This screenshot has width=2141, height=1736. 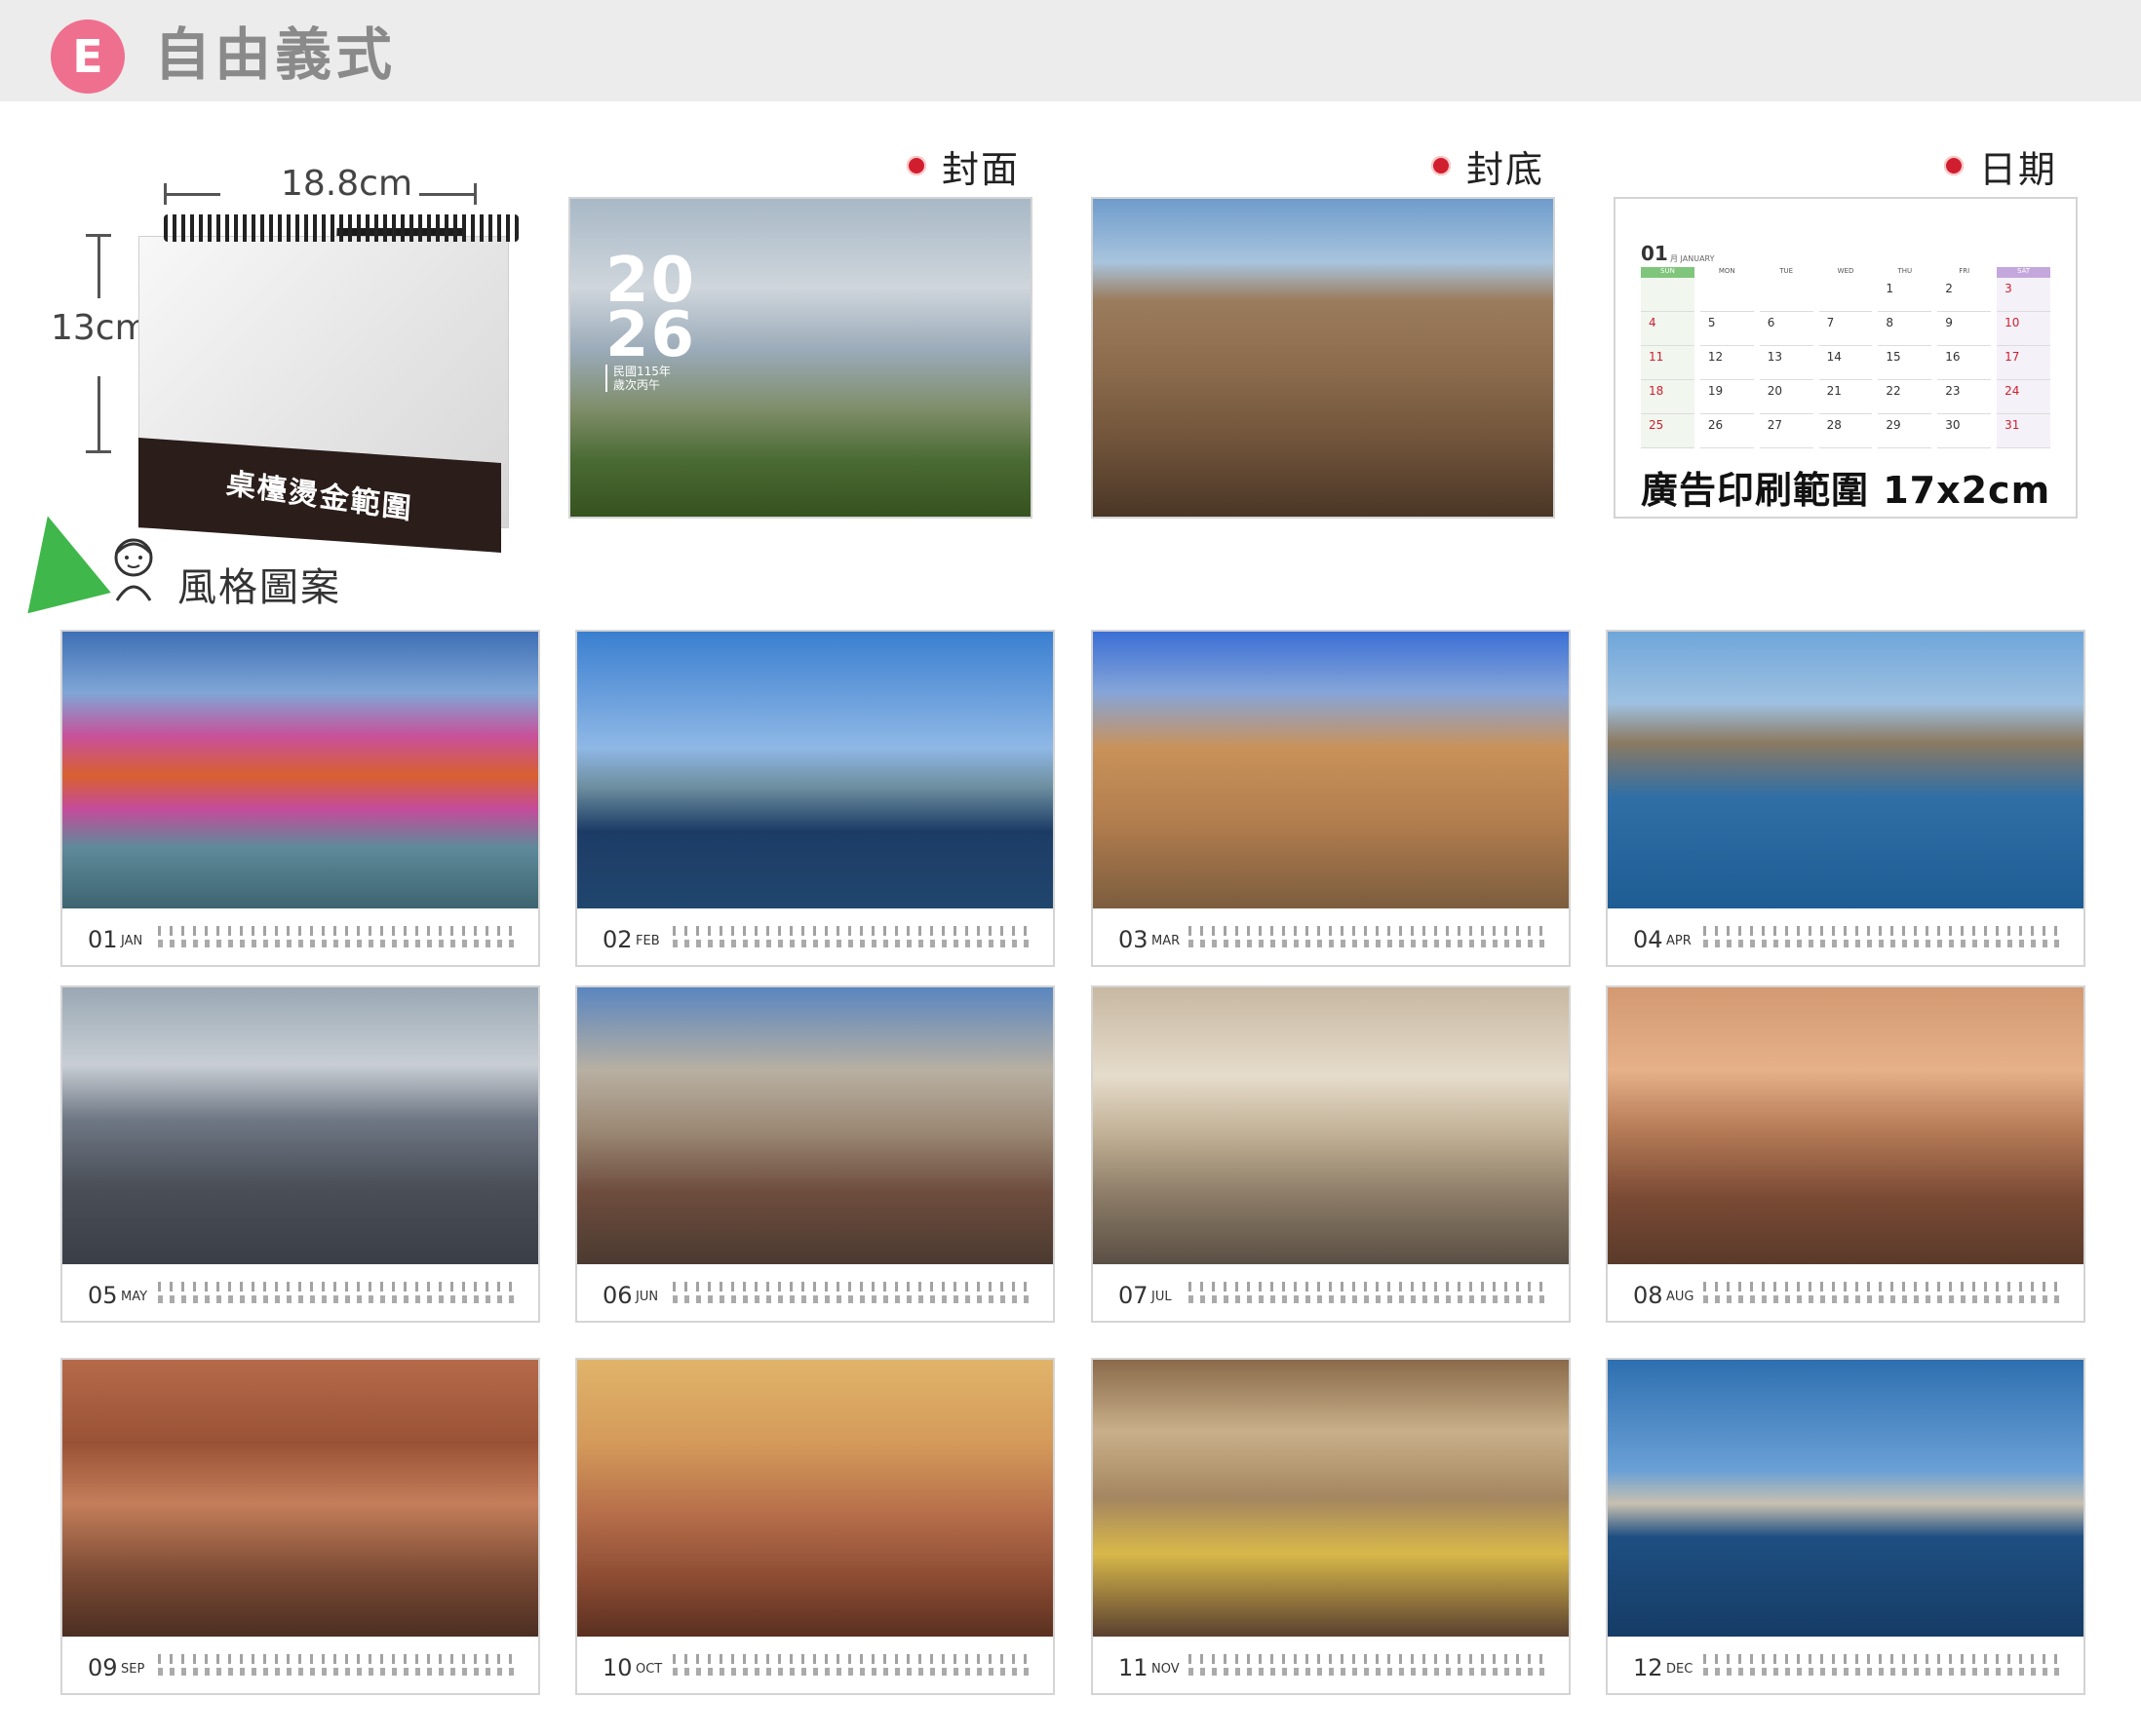 What do you see at coordinates (1786, 329) in the screenshot?
I see `calendar-day-cell: 6` at bounding box center [1786, 329].